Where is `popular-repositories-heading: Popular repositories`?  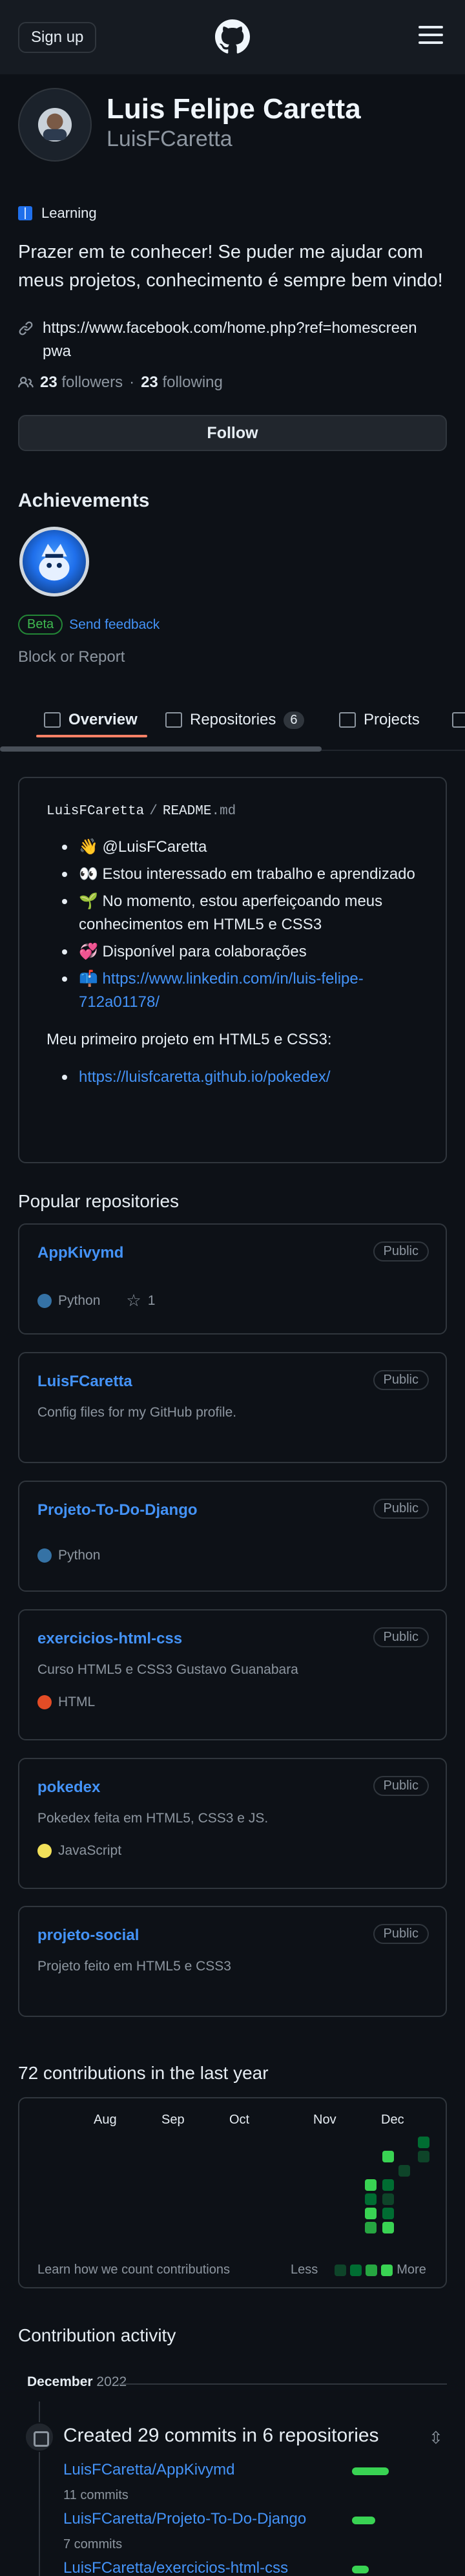
popular-repositories-heading: Popular repositories is located at coordinates (99, 1201).